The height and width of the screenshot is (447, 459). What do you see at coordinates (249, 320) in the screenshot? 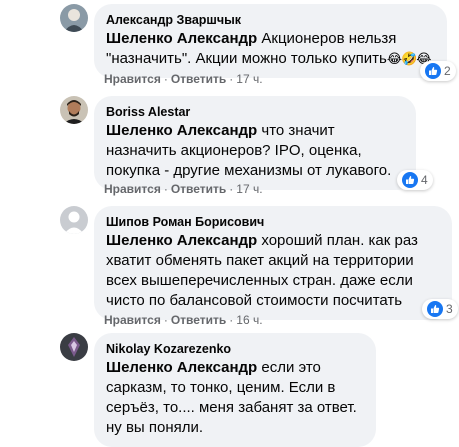
I see `comment-time: 16 ч.` at bounding box center [249, 320].